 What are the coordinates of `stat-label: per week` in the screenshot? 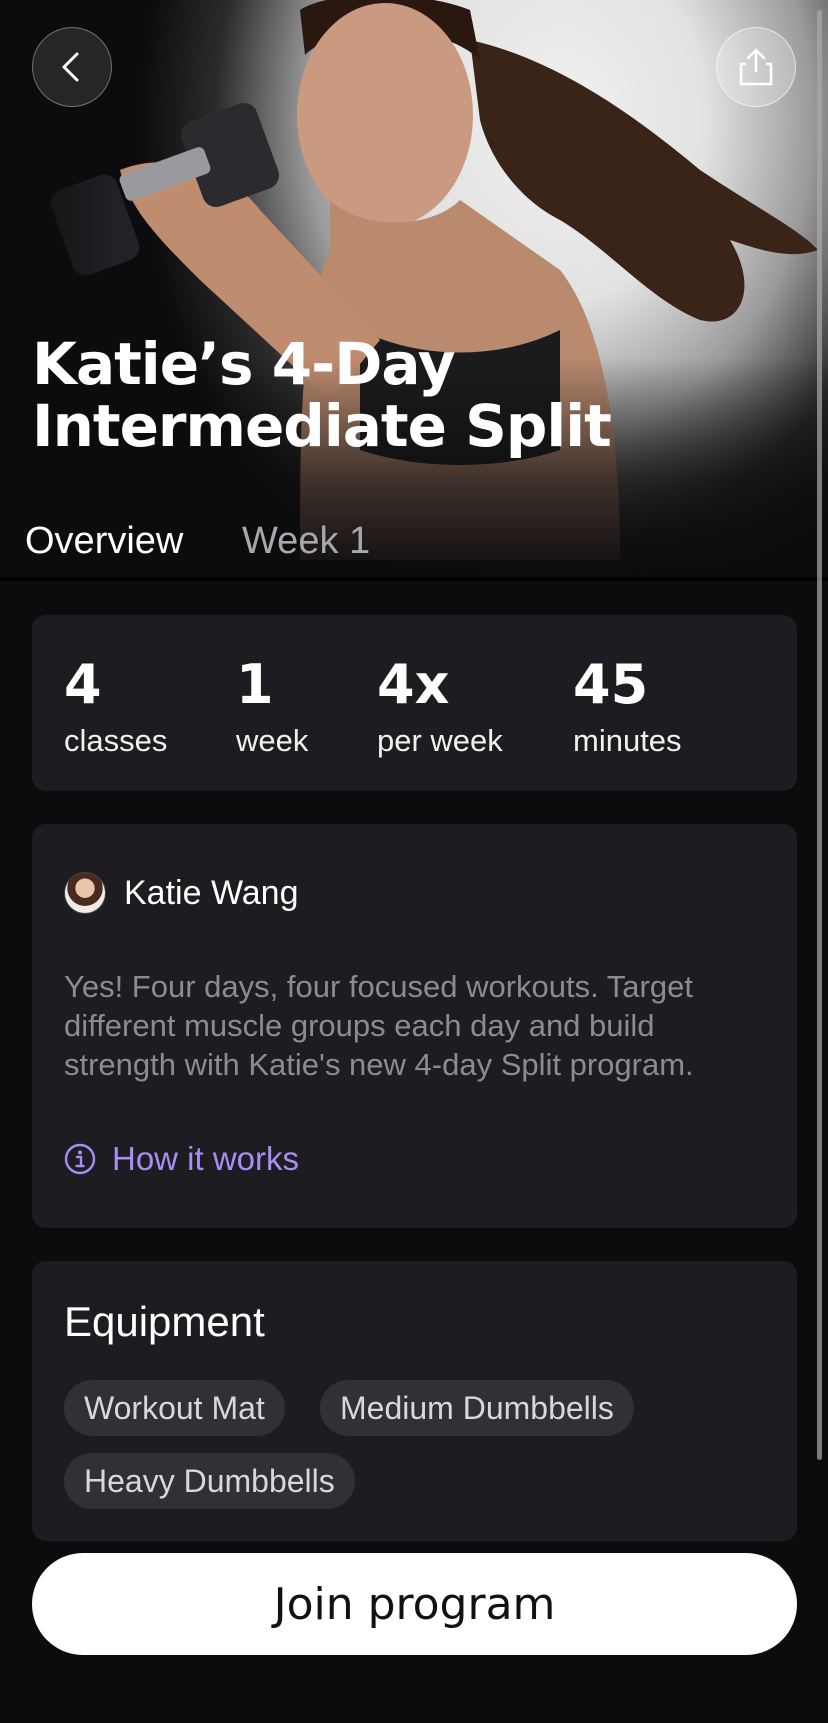 It's located at (440, 740).